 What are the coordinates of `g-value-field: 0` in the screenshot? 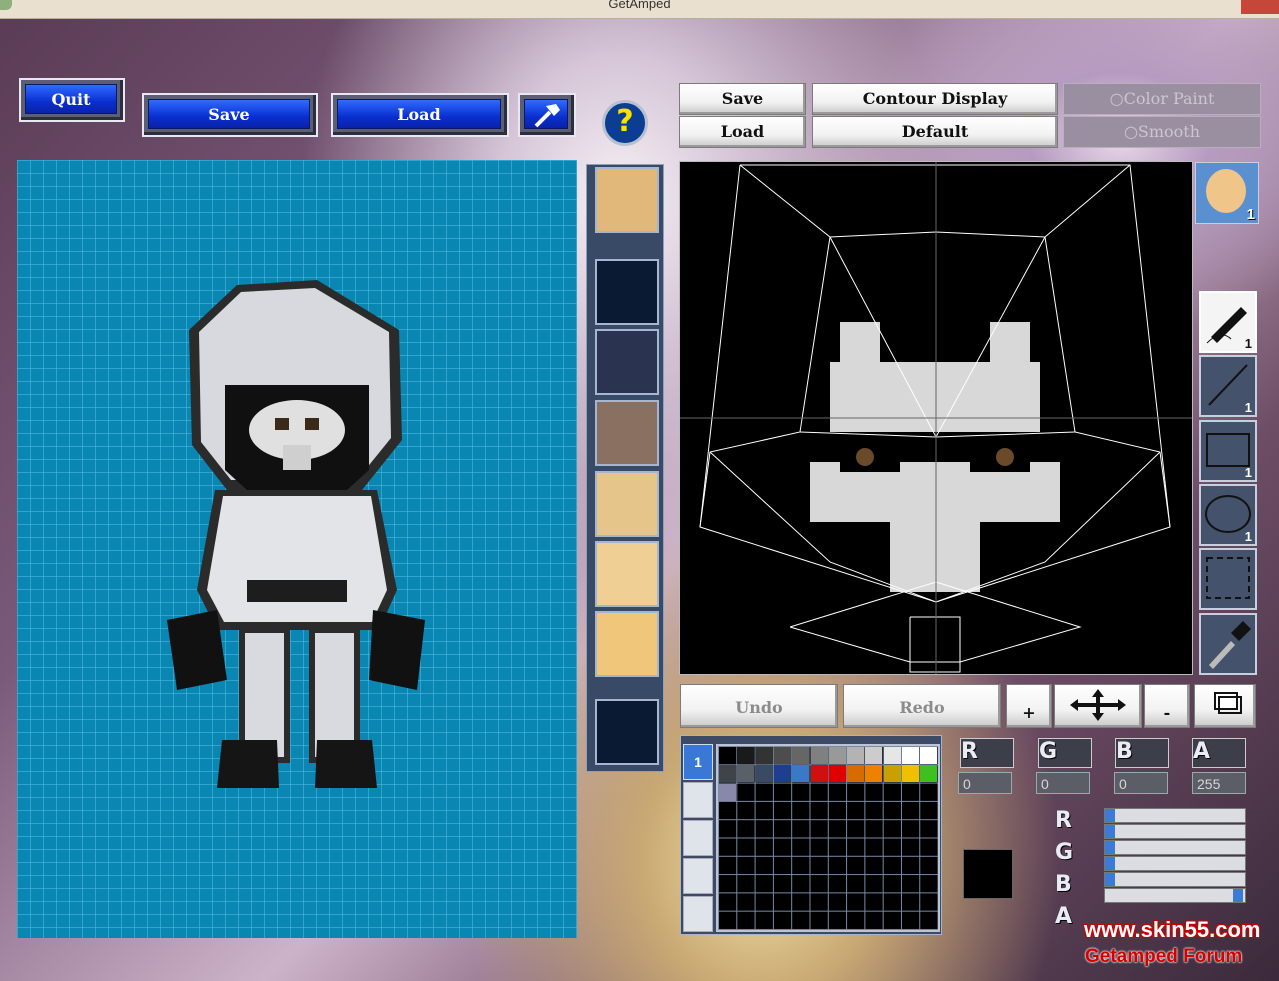 It's located at (1063, 783).